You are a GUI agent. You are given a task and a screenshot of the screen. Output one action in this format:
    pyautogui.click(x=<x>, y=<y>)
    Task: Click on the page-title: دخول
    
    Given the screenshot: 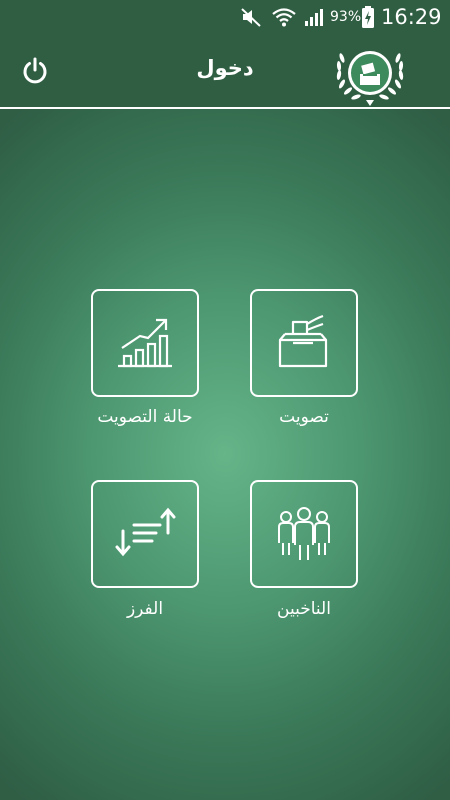 What is the action you would take?
    pyautogui.click(x=225, y=68)
    